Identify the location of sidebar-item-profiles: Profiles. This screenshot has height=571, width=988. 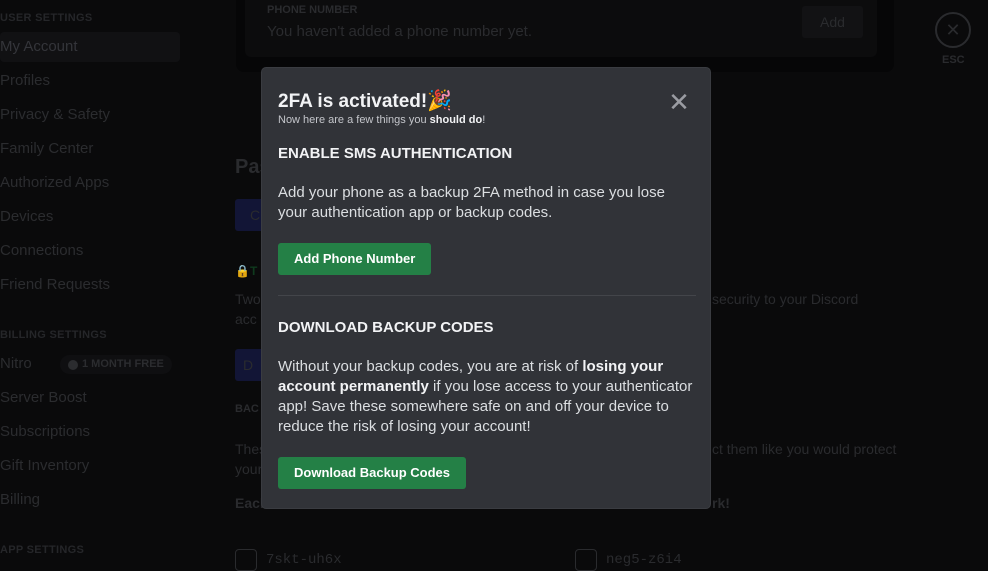
(90, 81).